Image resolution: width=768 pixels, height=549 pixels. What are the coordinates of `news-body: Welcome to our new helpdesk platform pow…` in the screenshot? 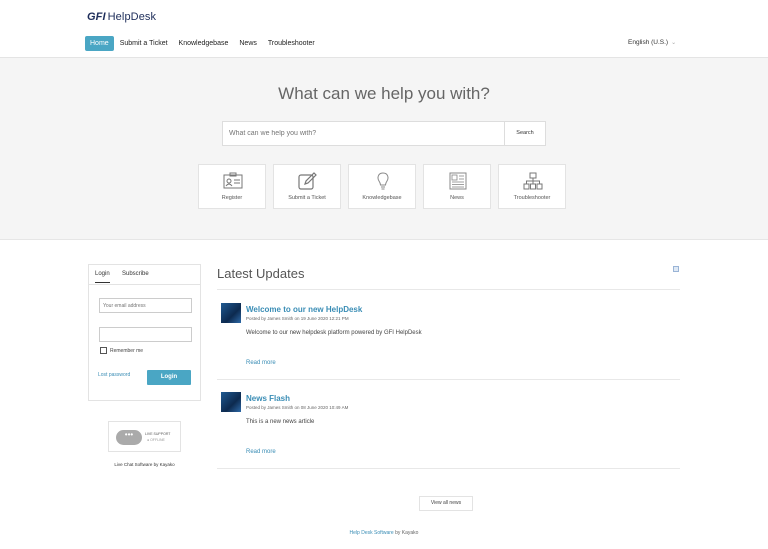 It's located at (334, 333).